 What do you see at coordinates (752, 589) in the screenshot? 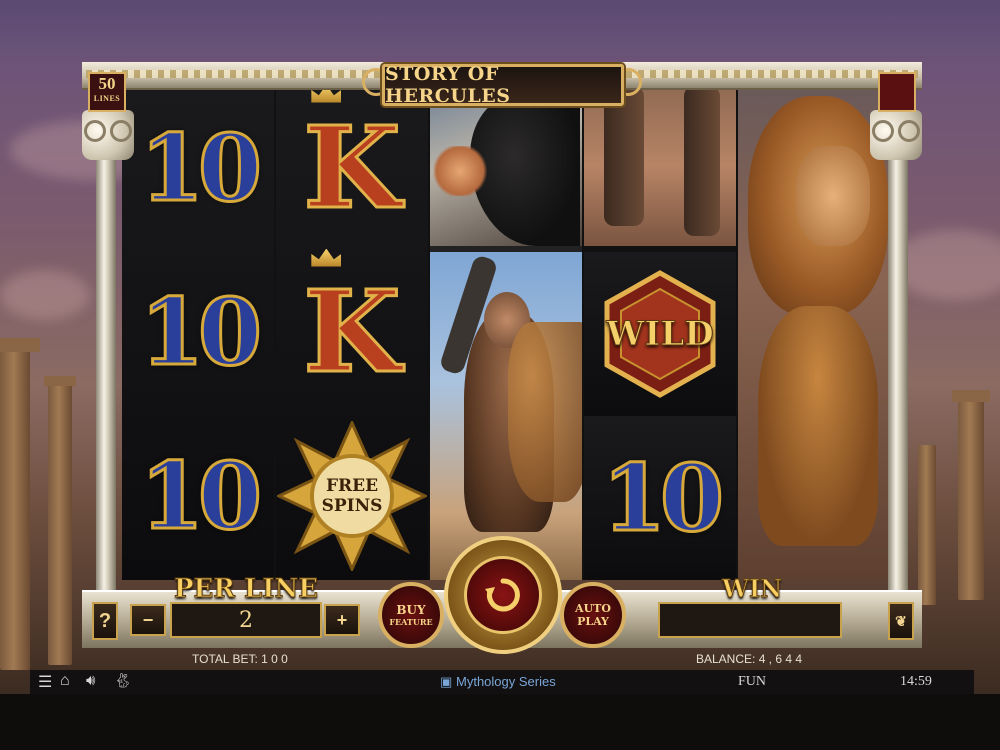
I see `win-label: WIN` at bounding box center [752, 589].